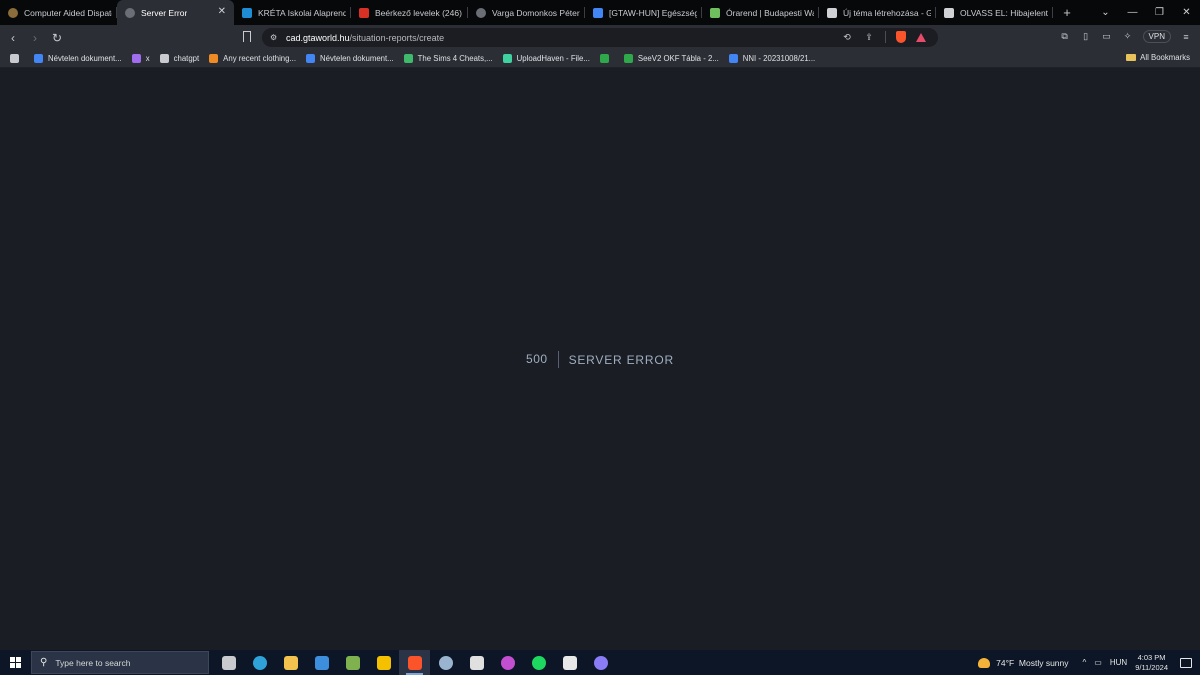  Describe the element at coordinates (1156, 36) in the screenshot. I see `vpn-button: VPN` at that location.